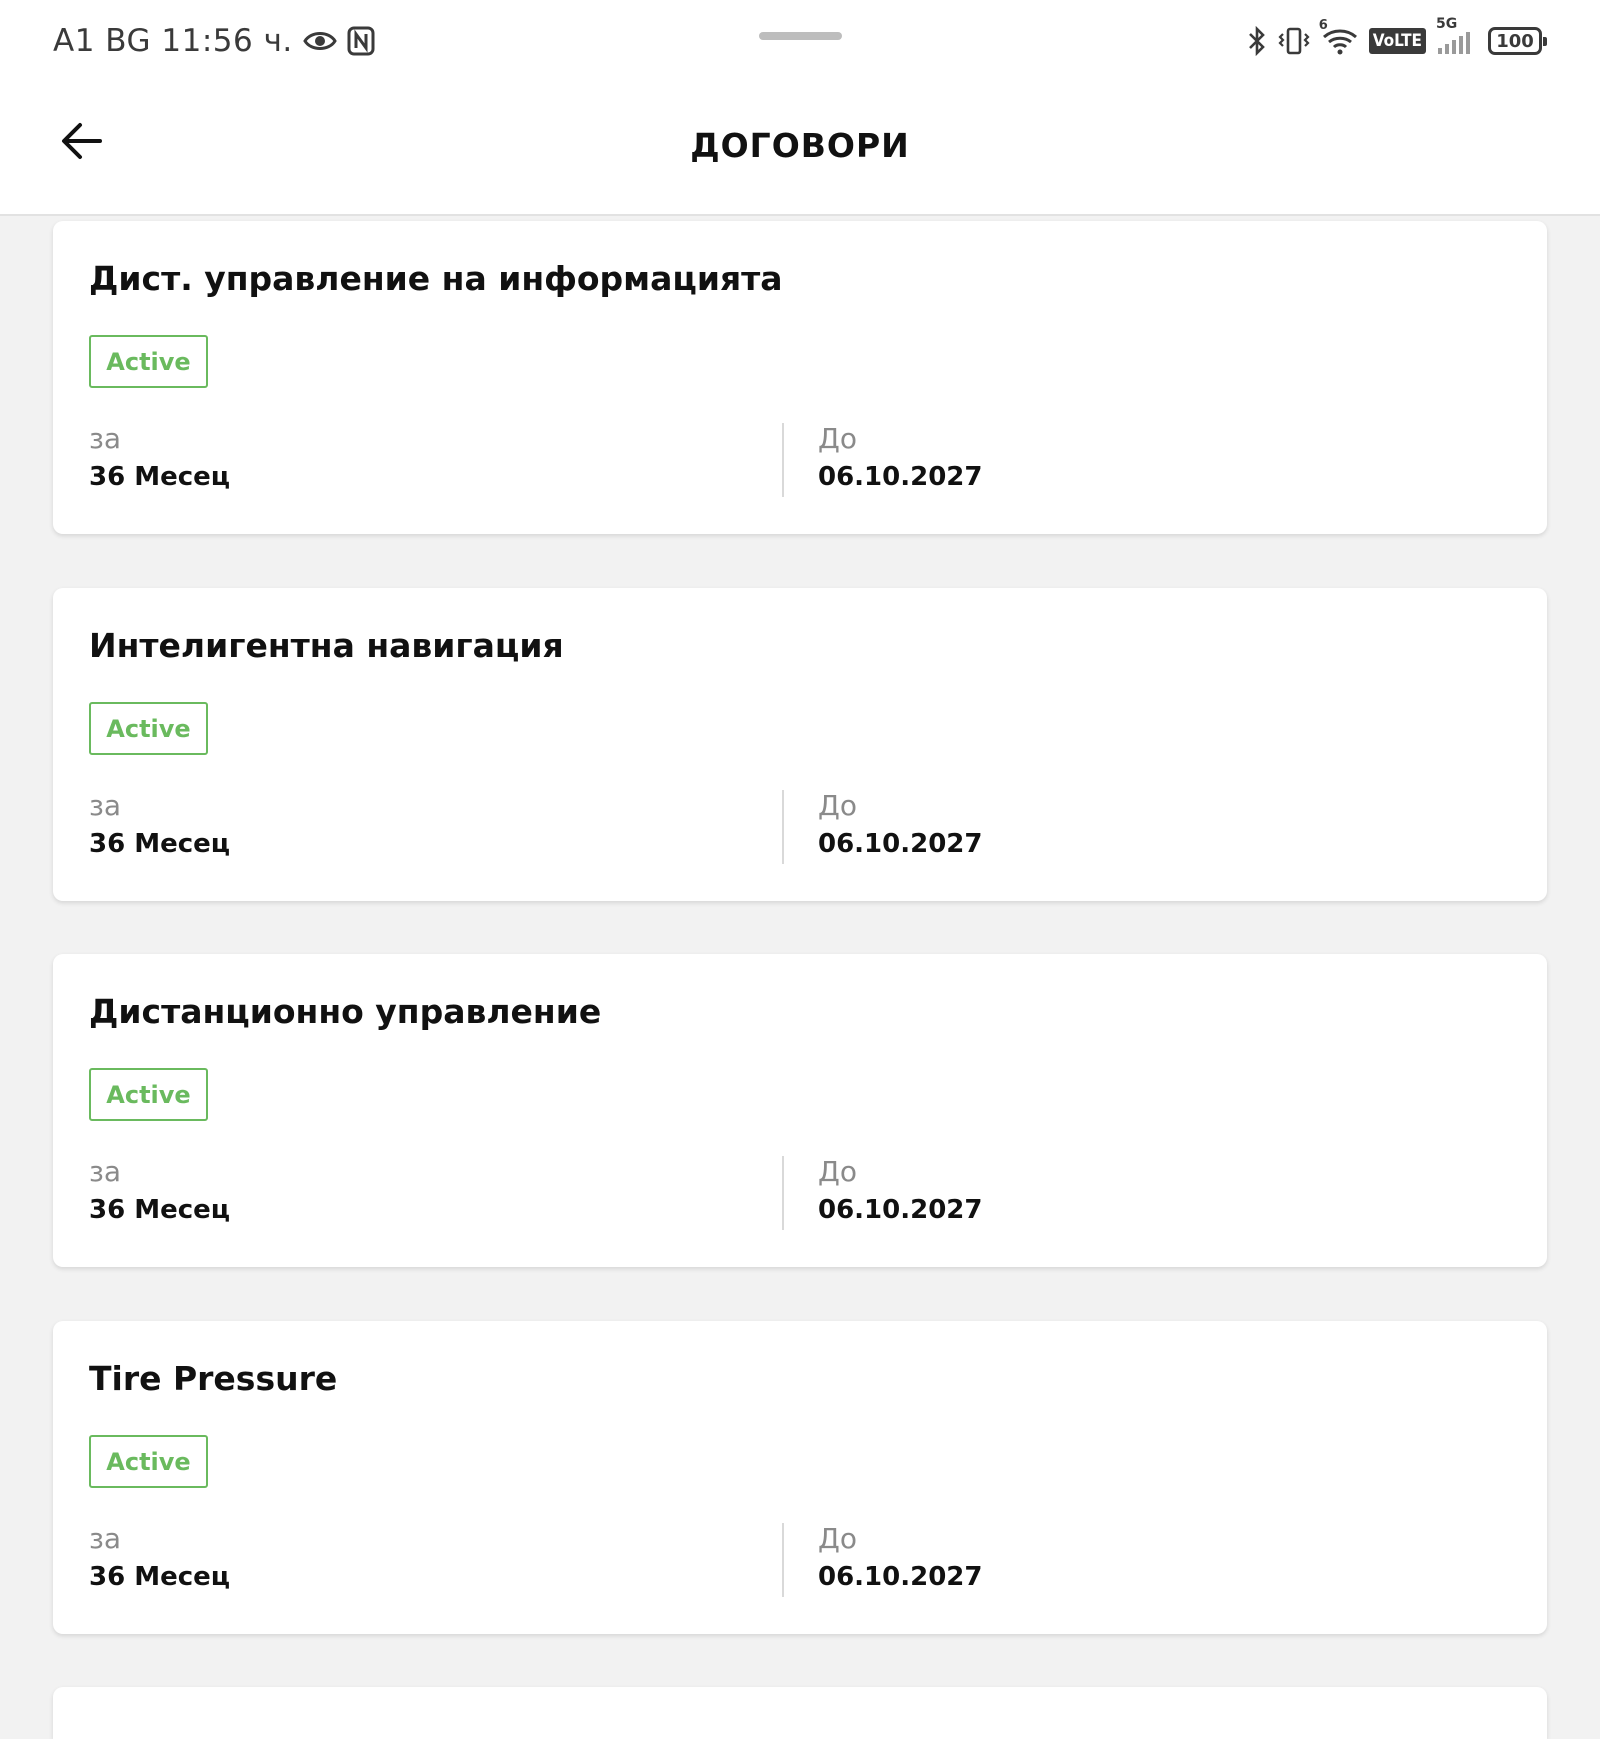  I want to click on contract-title: Дистанционно управление, so click(345, 1011).